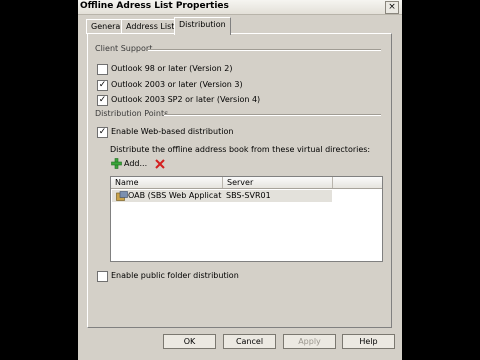  What do you see at coordinates (240, 7) in the screenshot?
I see `title-bar: Offline Adress List Properties ×` at bounding box center [240, 7].